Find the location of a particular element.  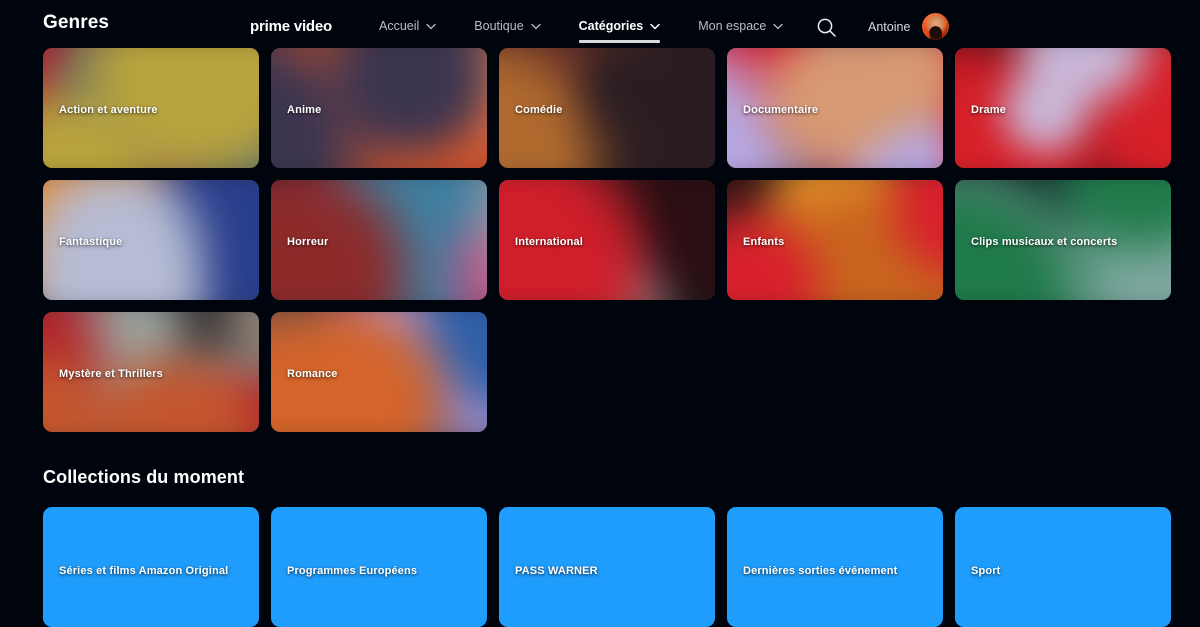

genre-card-label: Fantastique is located at coordinates (91, 242).